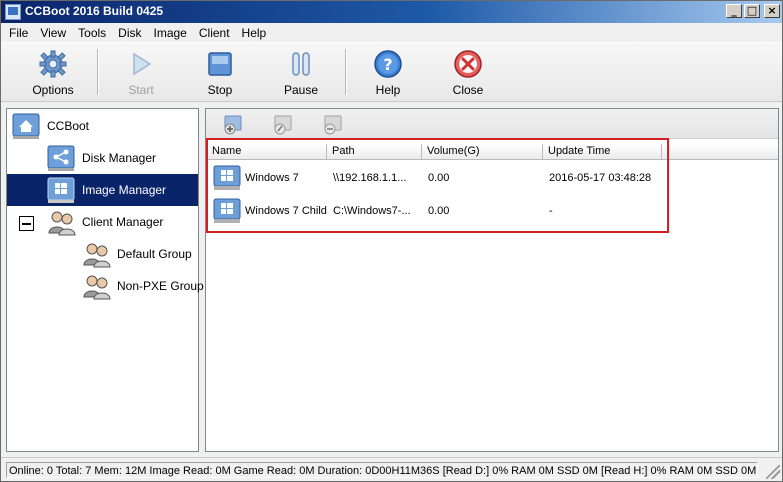 Image resolution: width=783 pixels, height=482 pixels. I want to click on main-toolbar: Options Start Stop Pause ? Help Close, so click(391, 72).